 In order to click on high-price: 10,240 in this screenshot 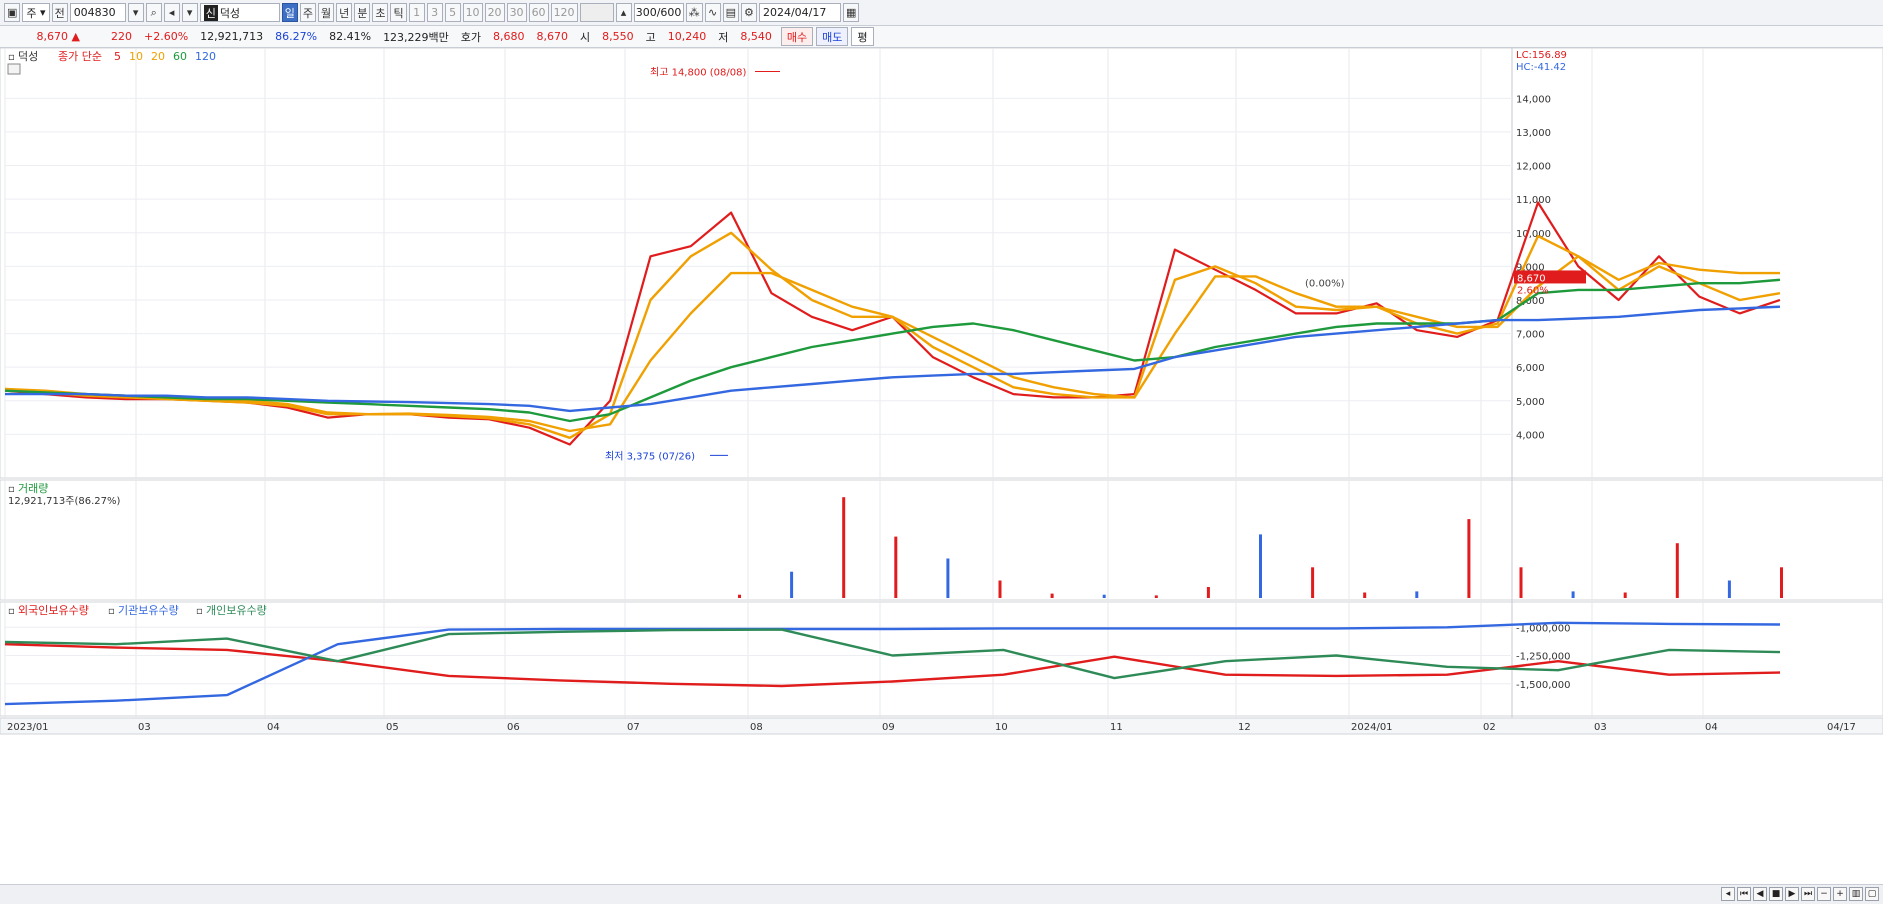, I will do `click(687, 36)`.